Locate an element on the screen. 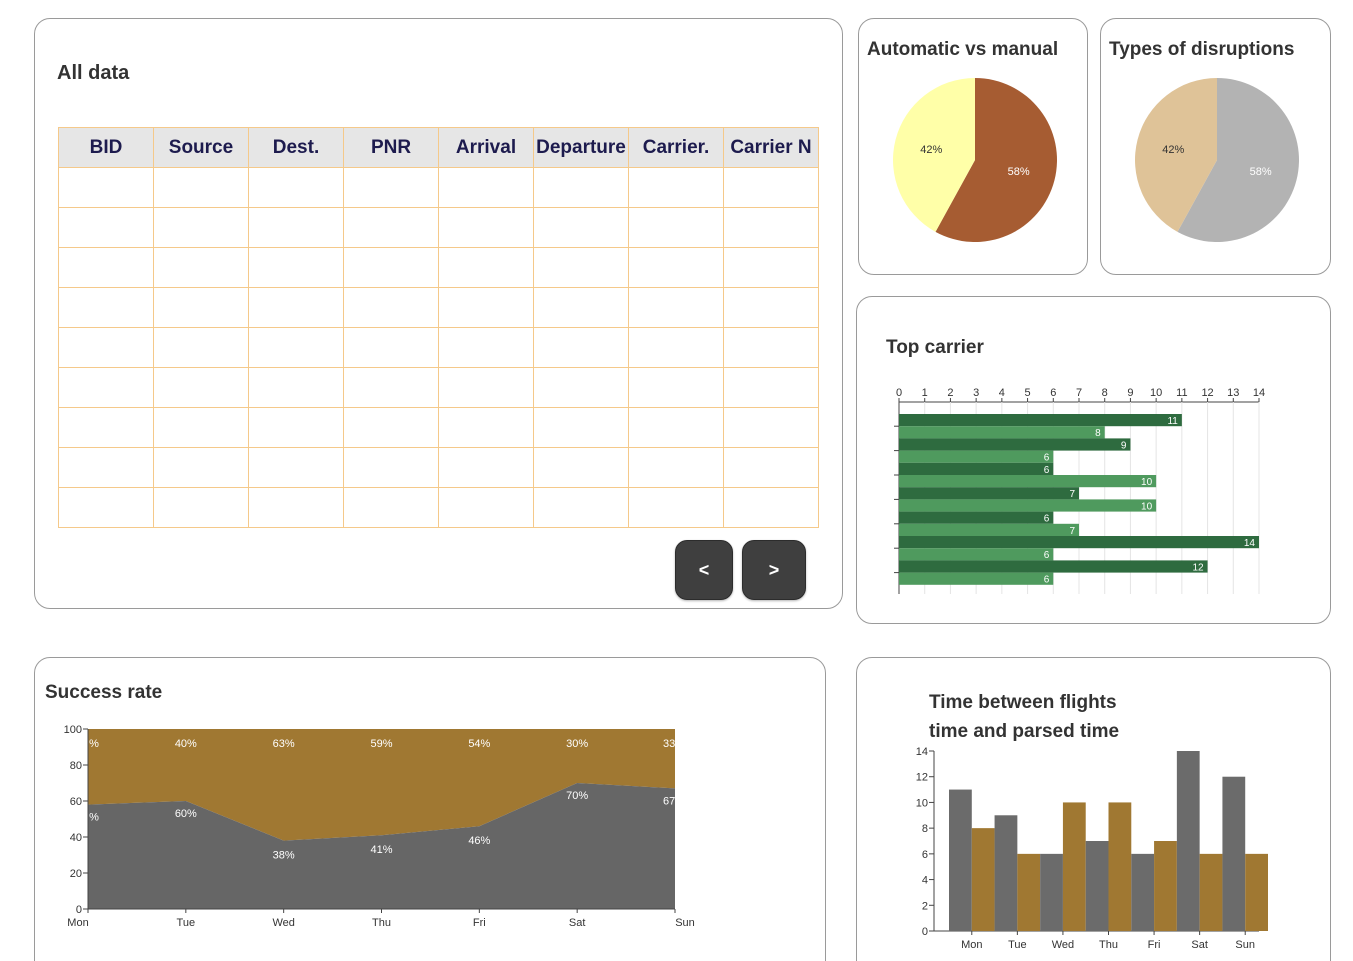 The width and height of the screenshot is (1353, 961). x-tick-label: 2 is located at coordinates (950, 393).